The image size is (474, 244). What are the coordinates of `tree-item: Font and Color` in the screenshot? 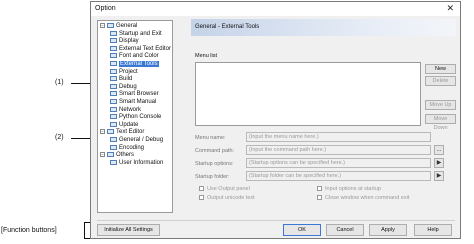 It's located at (134, 56).